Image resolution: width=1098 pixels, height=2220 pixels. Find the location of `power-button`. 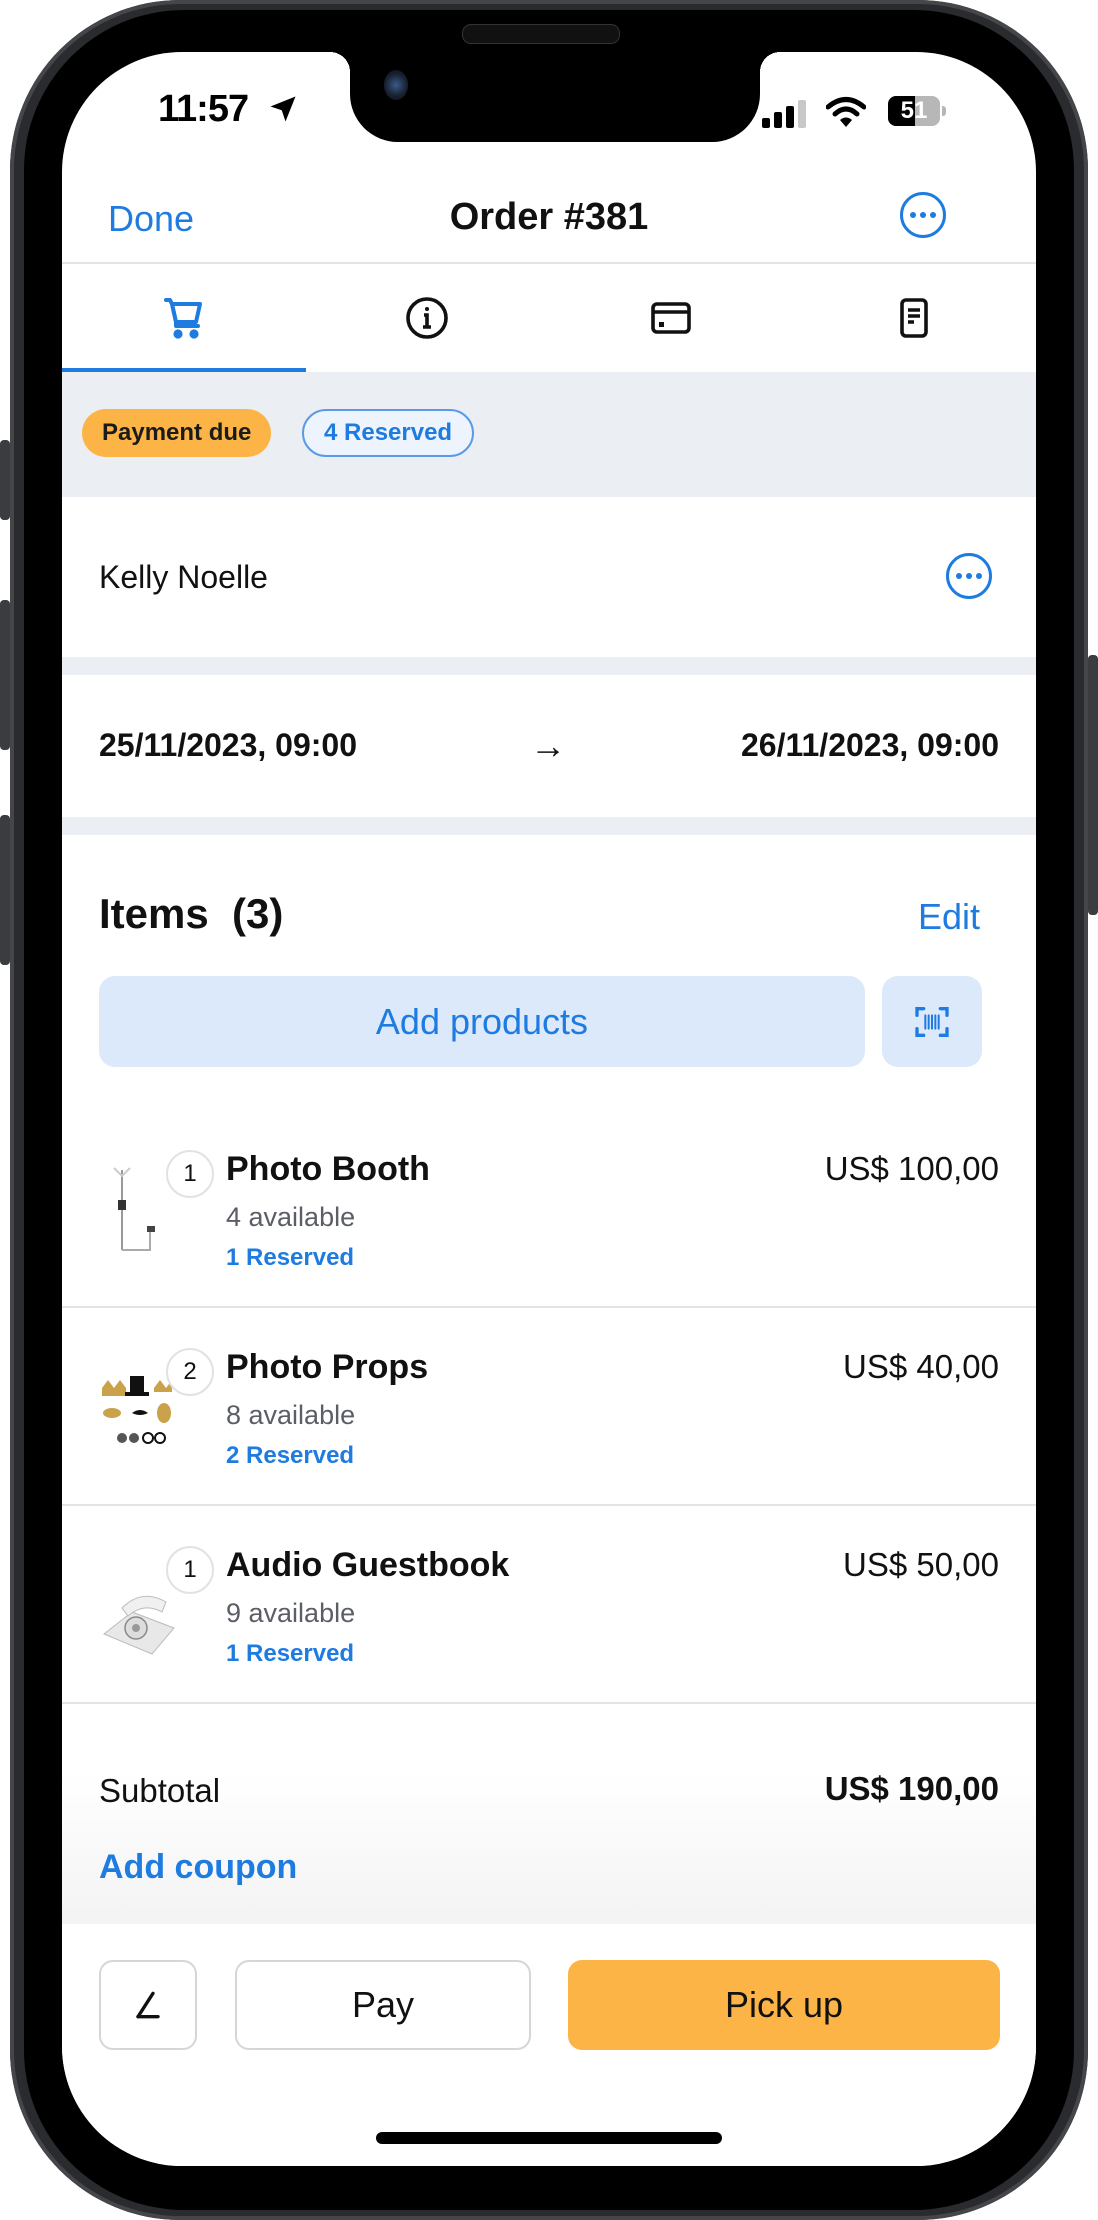

power-button is located at coordinates (1093, 785).